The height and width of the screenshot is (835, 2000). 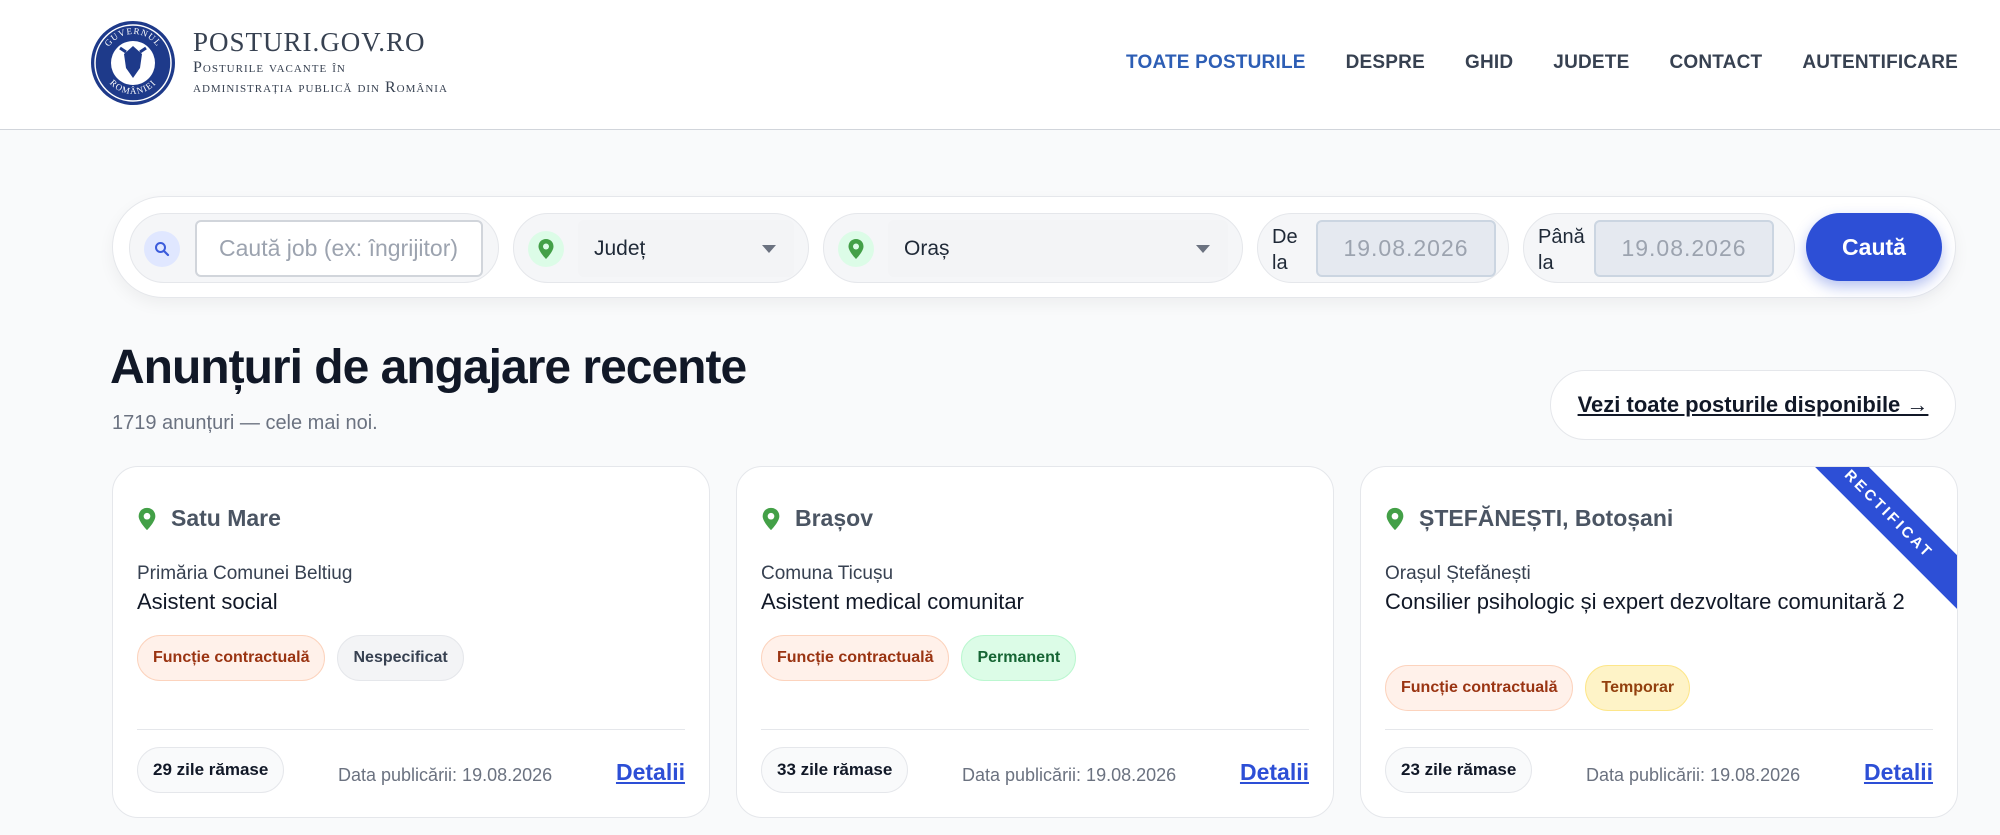 I want to click on days-left-badge: 29 zile rămase, so click(x=211, y=770).